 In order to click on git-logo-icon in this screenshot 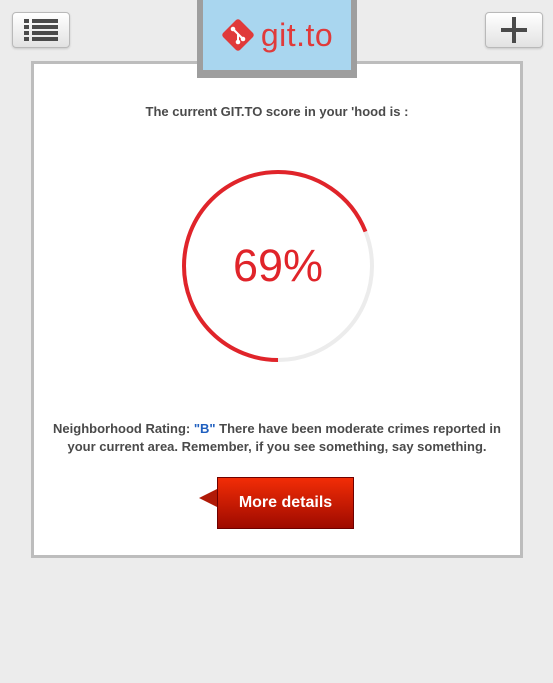, I will do `click(238, 35)`.